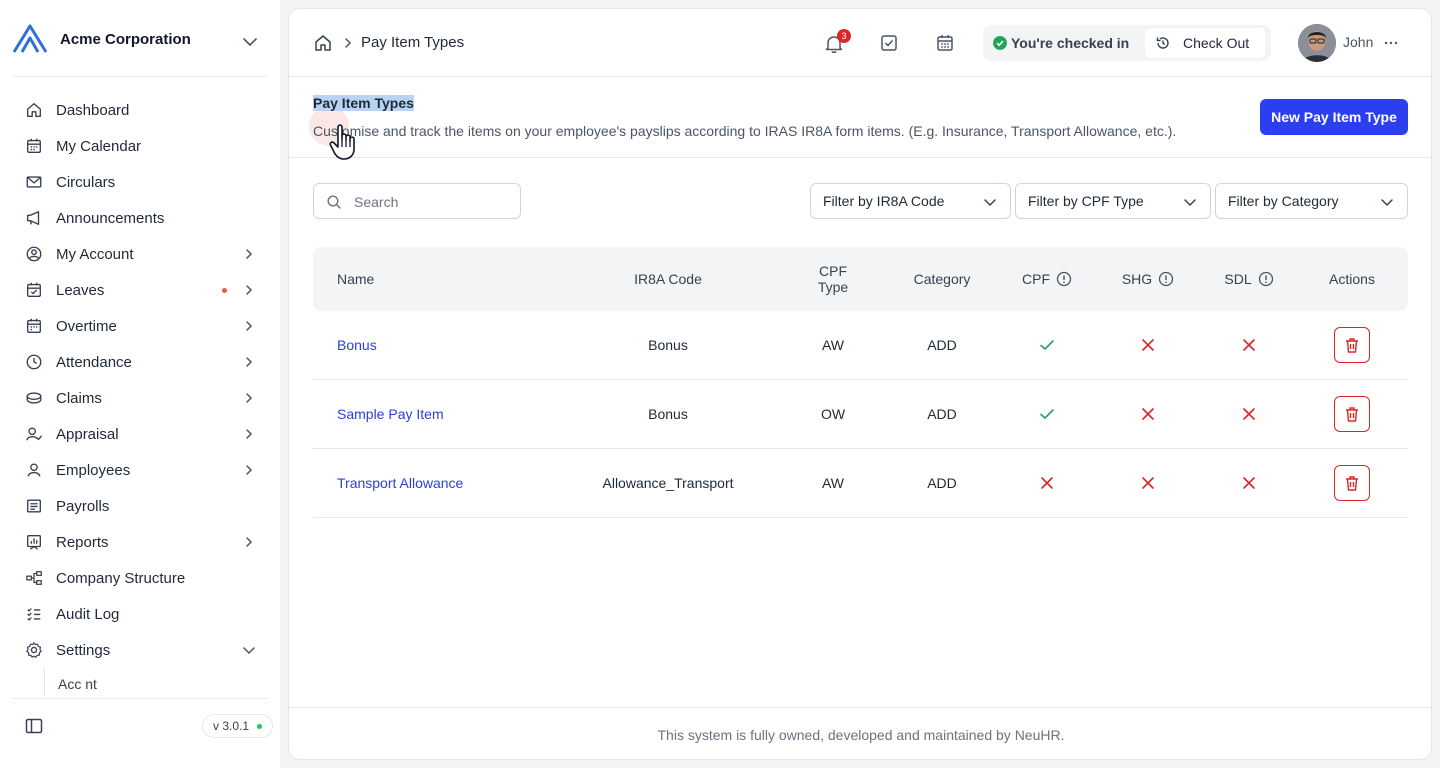  What do you see at coordinates (140, 110) in the screenshot?
I see `sidebar-item-dashboard: Dashboard` at bounding box center [140, 110].